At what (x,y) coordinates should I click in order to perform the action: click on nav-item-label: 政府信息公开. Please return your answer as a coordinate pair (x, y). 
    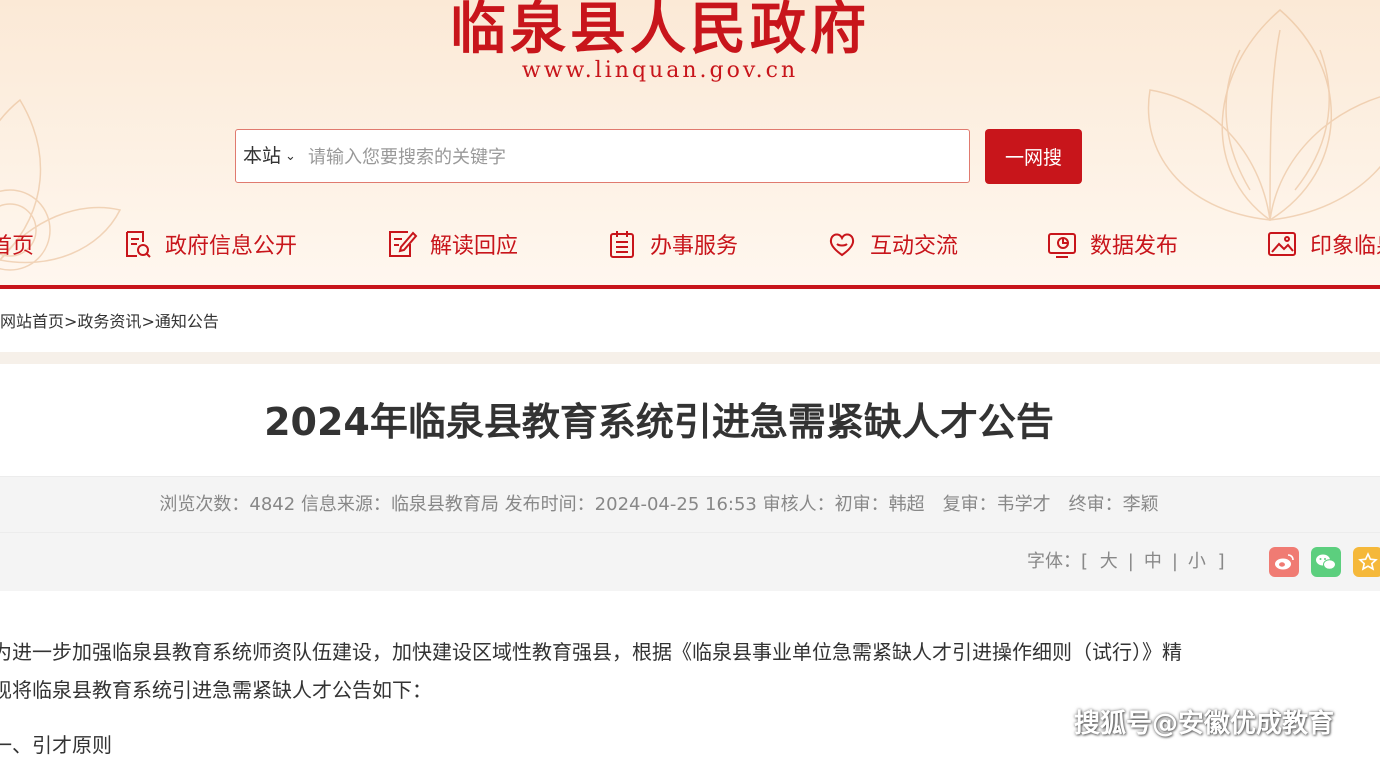
    Looking at the image, I should click on (231, 246).